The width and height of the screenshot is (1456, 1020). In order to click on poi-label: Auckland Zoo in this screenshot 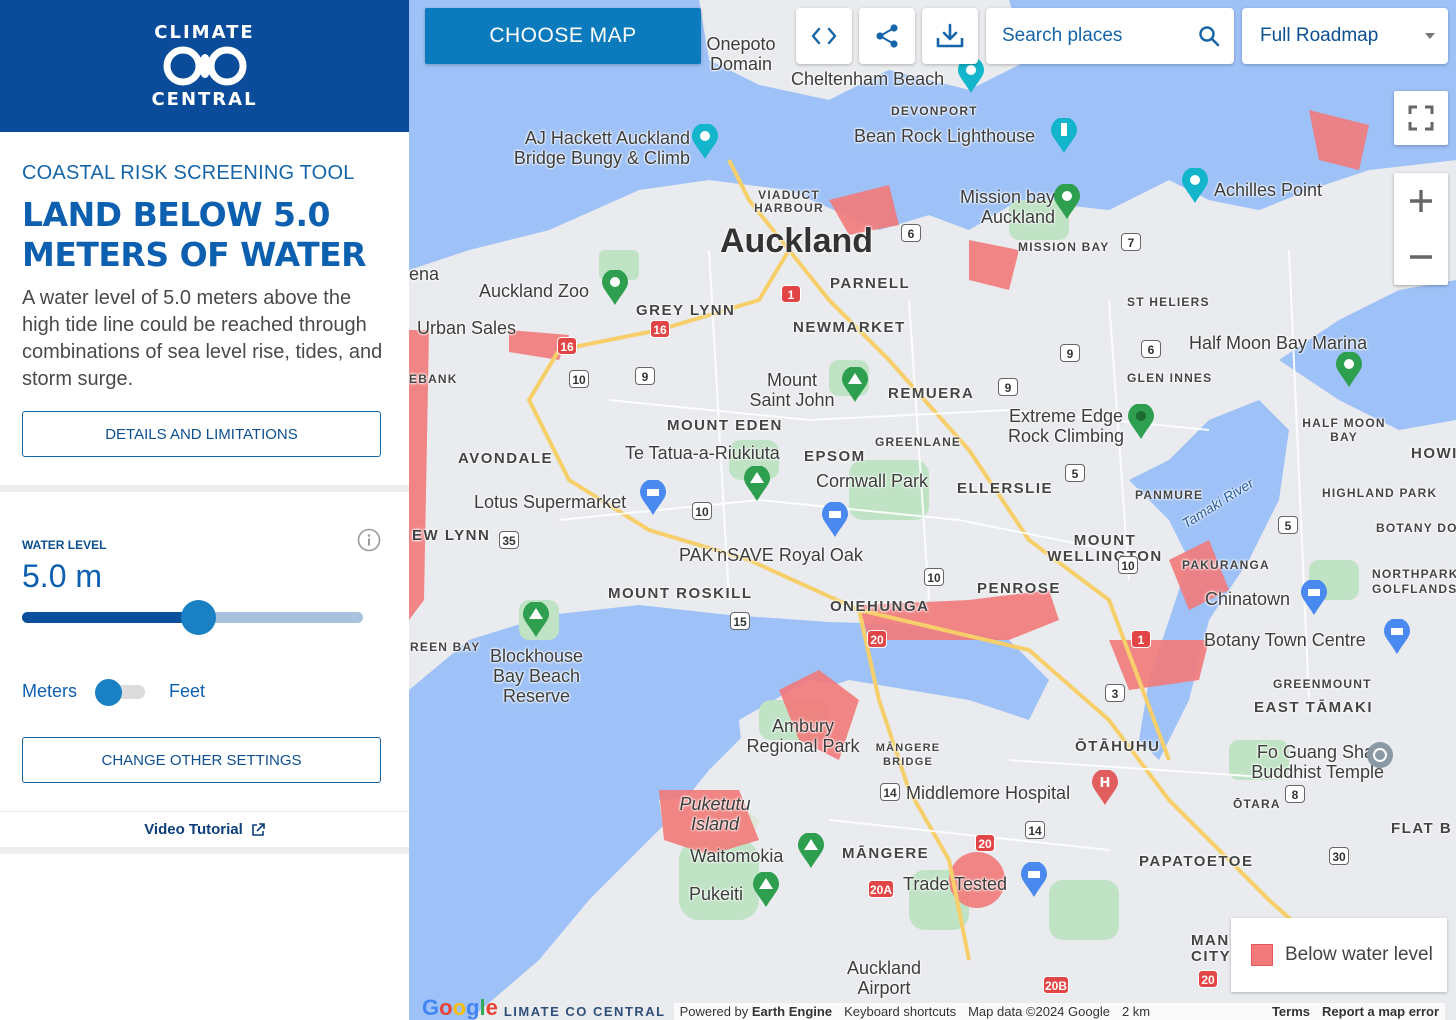, I will do `click(534, 291)`.